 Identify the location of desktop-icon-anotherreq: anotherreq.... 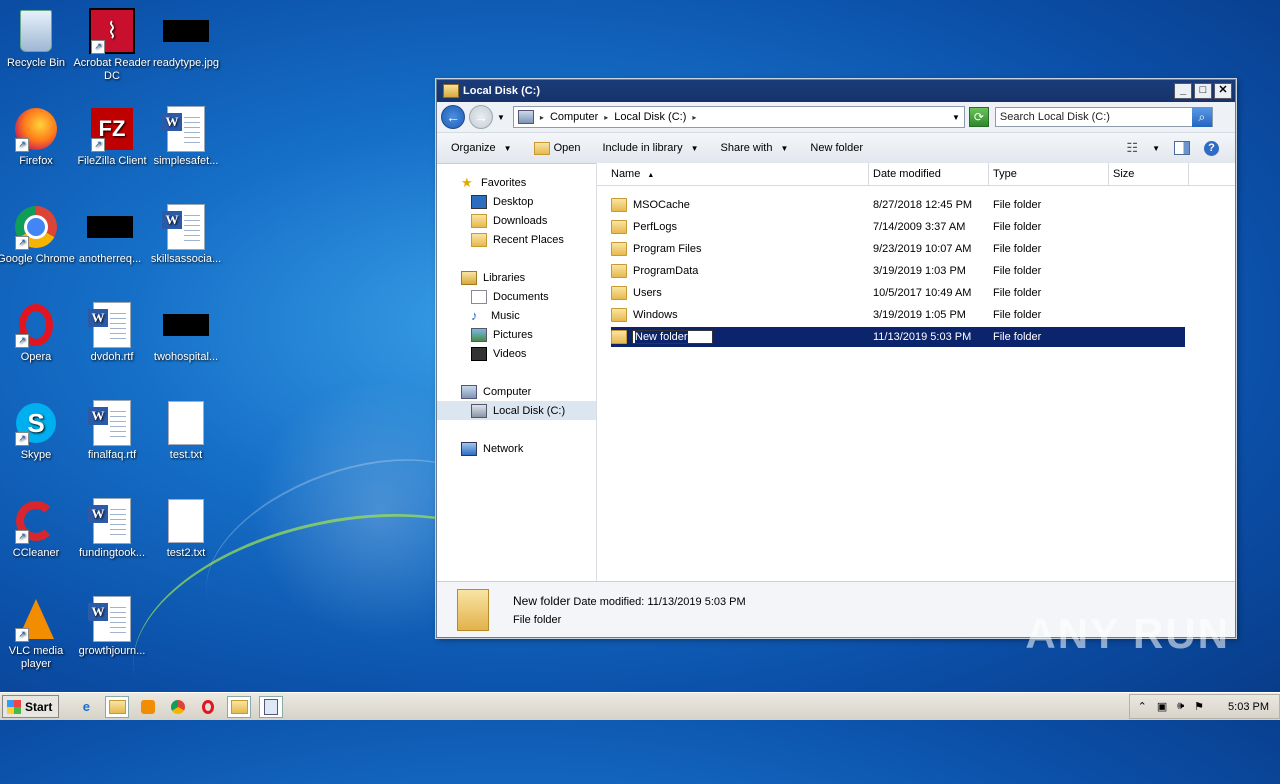
(110, 235).